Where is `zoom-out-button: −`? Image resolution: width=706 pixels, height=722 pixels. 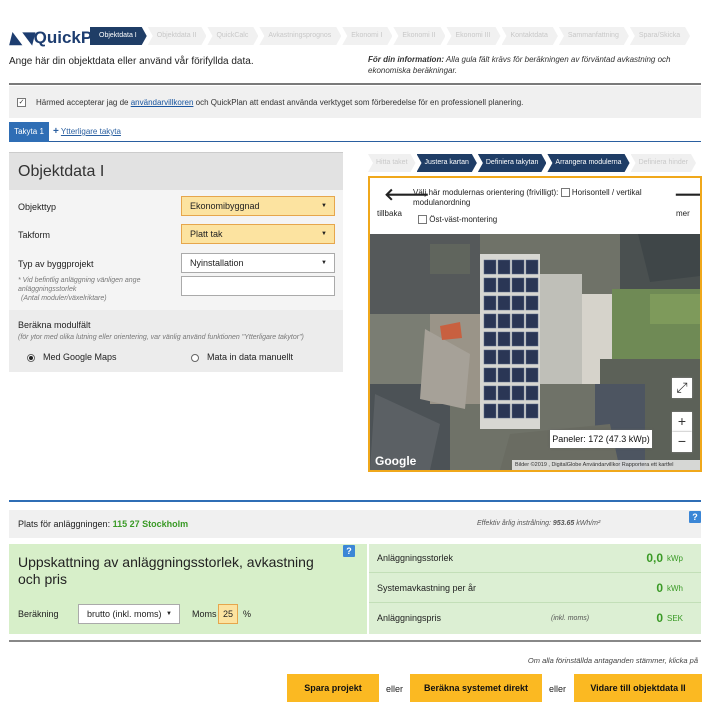 zoom-out-button: − is located at coordinates (682, 442).